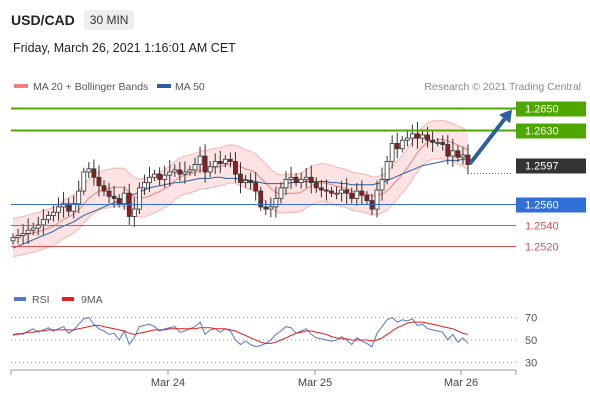 The image size is (590, 400). What do you see at coordinates (164, 86) in the screenshot?
I see `ma50-legend-swatch` at bounding box center [164, 86].